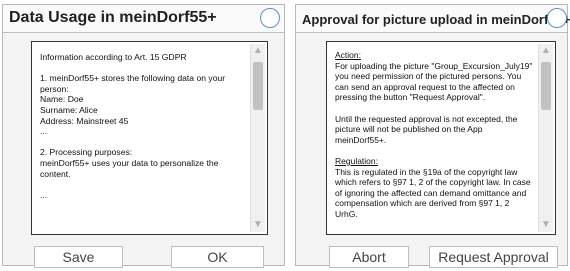 The height and width of the screenshot is (271, 570). What do you see at coordinates (217, 257) in the screenshot?
I see `ok-button: OK` at bounding box center [217, 257].